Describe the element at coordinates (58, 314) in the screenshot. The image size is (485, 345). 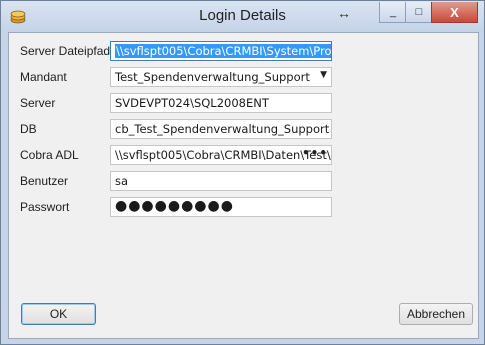
I see `ok-button: OK` at that location.